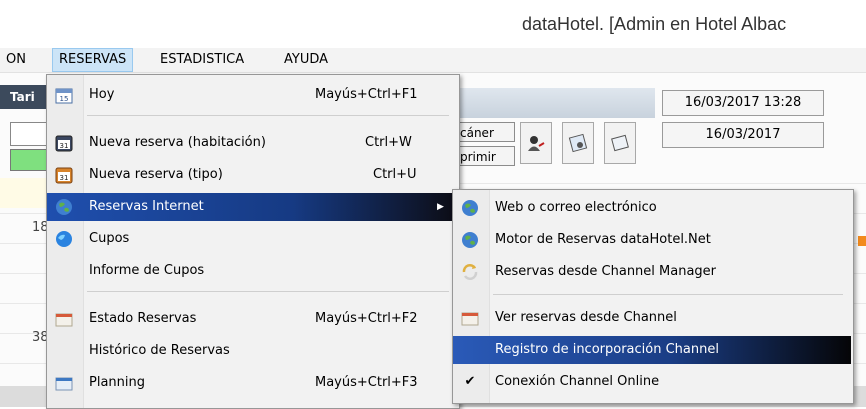  What do you see at coordinates (388, 142) in the screenshot?
I see `menu-item-shortcut: Ctrl+W` at bounding box center [388, 142].